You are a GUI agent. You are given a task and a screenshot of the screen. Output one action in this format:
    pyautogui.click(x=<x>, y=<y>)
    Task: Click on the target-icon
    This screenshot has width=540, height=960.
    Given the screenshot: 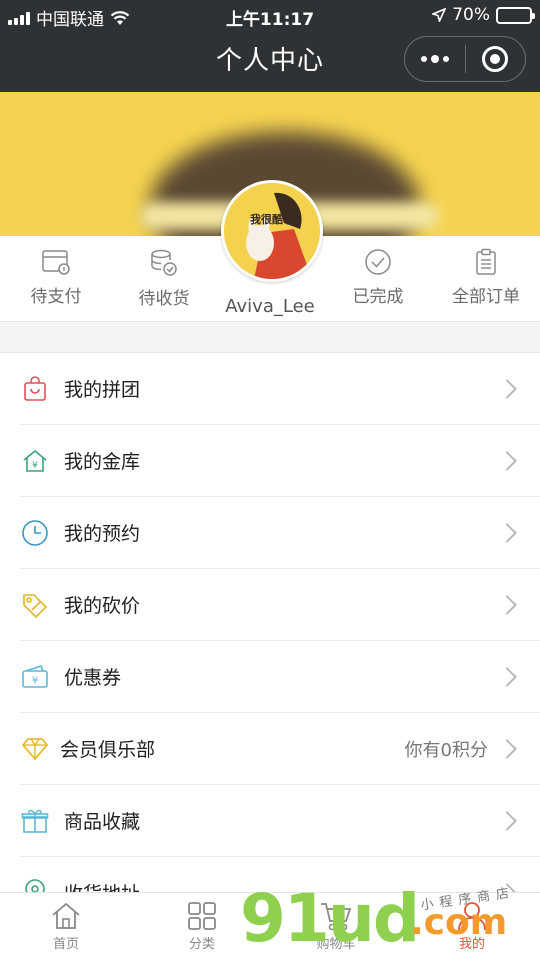 What is the action you would take?
    pyautogui.click(x=495, y=59)
    